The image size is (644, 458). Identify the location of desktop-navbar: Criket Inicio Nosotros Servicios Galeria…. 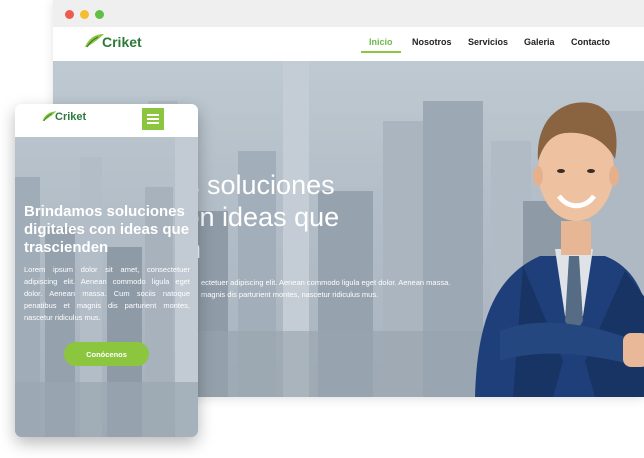
(348, 44).